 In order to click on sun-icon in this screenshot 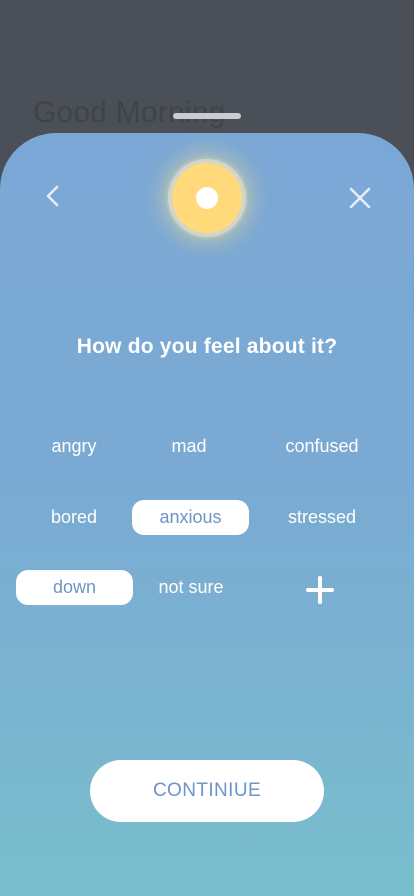, I will do `click(207, 198)`.